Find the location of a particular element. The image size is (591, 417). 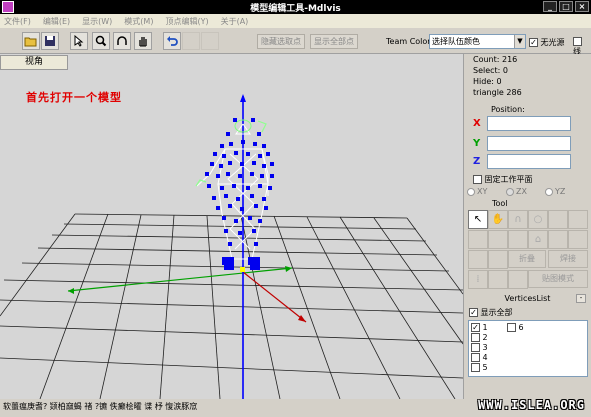

tool-lock-icon: ⌂ is located at coordinates (538, 239).